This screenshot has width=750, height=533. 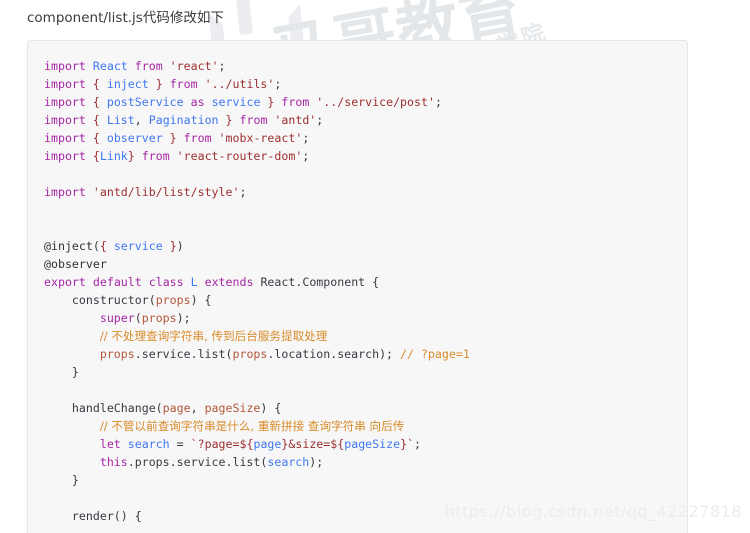 What do you see at coordinates (125, 18) in the screenshot?
I see `page-title: component/list.js代码修改如下` at bounding box center [125, 18].